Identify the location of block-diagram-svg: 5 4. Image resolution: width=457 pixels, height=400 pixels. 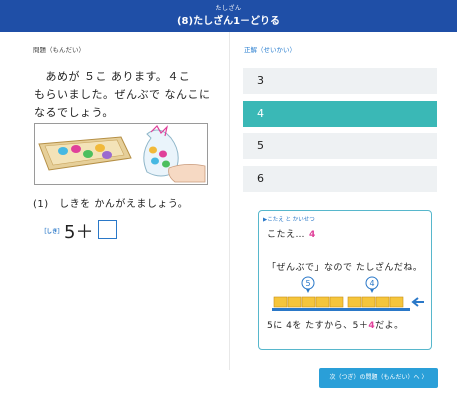
(348, 293).